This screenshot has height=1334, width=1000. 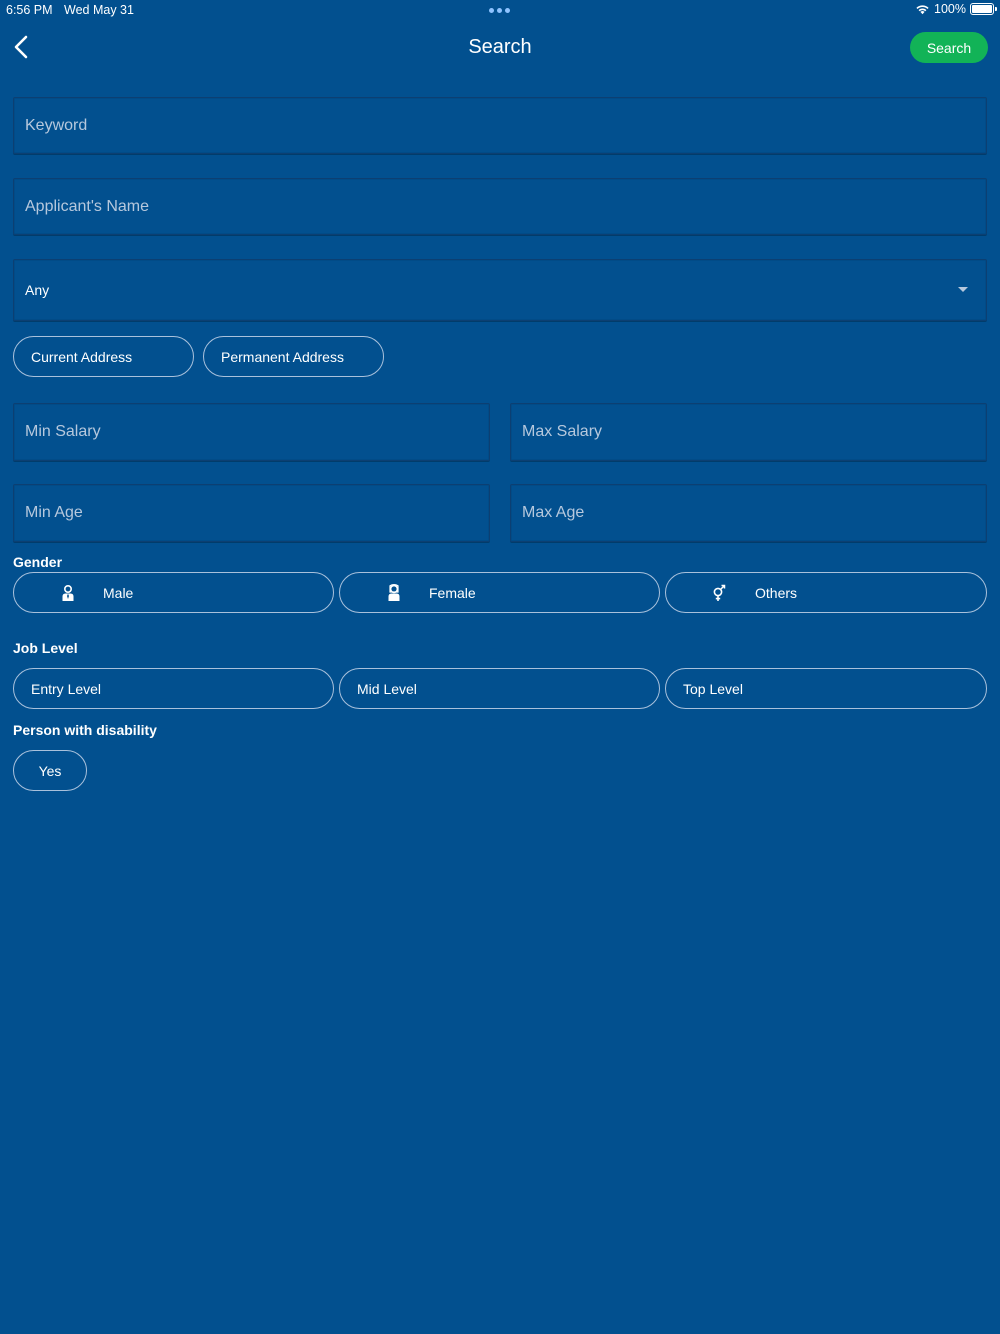 I want to click on battery-percent: 100%, so click(x=950, y=9).